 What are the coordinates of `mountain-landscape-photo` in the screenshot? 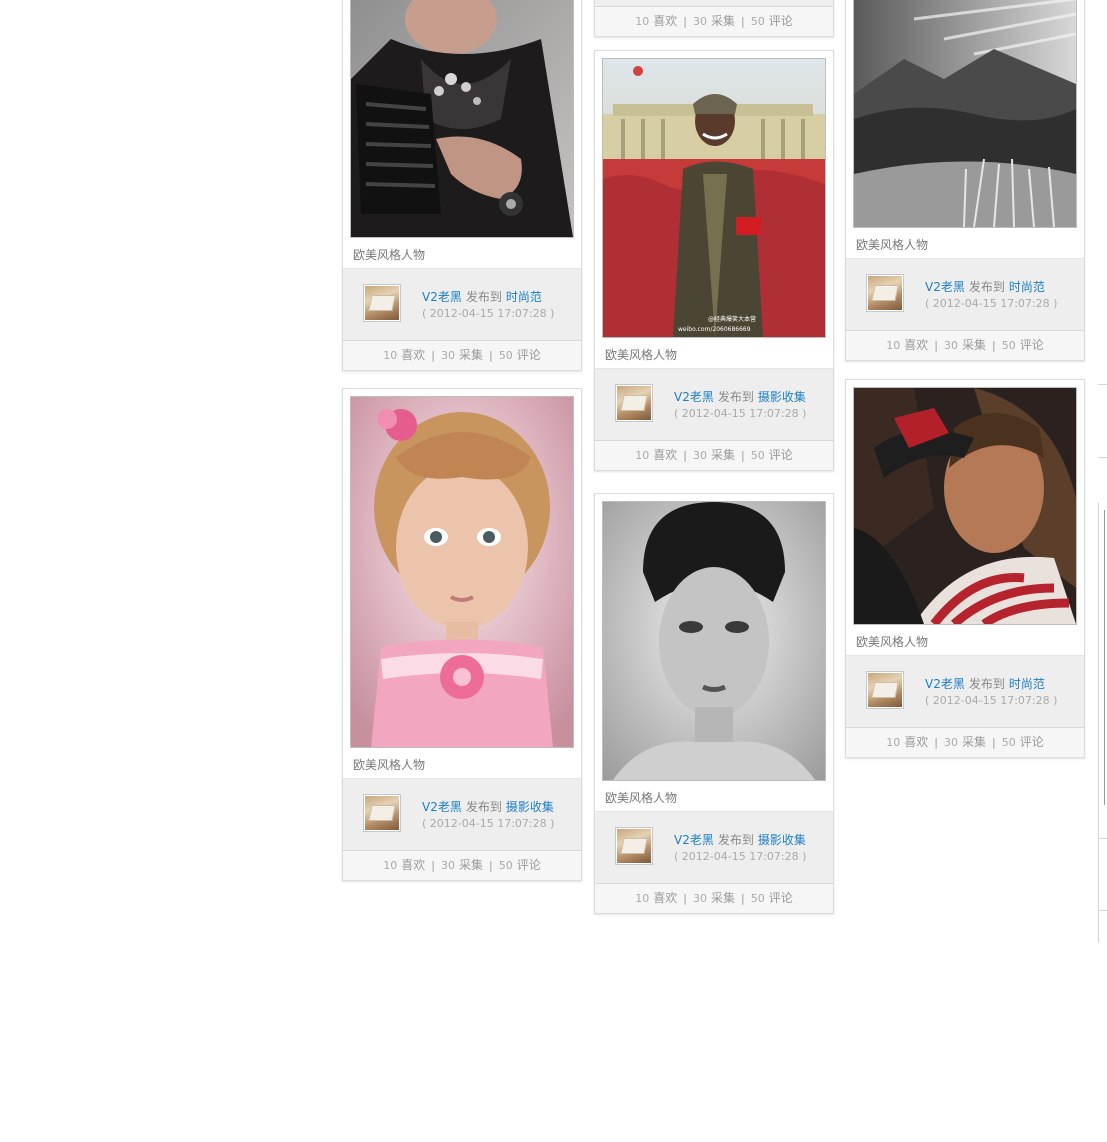 It's located at (965, 113).